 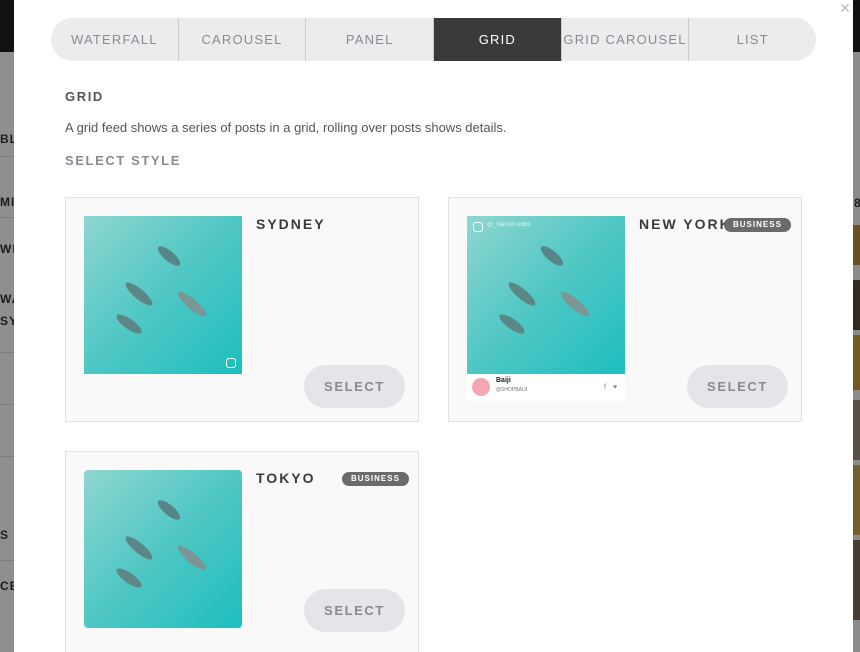 I want to click on style-name: NEW YORK, so click(x=685, y=224).